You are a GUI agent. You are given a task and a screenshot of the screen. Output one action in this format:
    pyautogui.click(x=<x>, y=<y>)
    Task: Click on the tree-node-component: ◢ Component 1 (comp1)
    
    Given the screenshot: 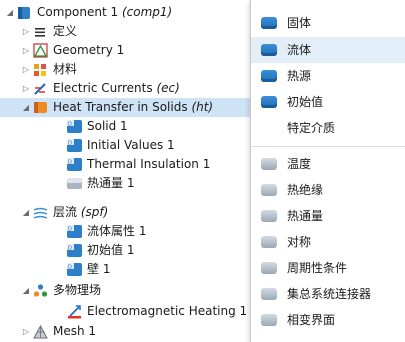 What is the action you would take?
    pyautogui.click(x=88, y=12)
    